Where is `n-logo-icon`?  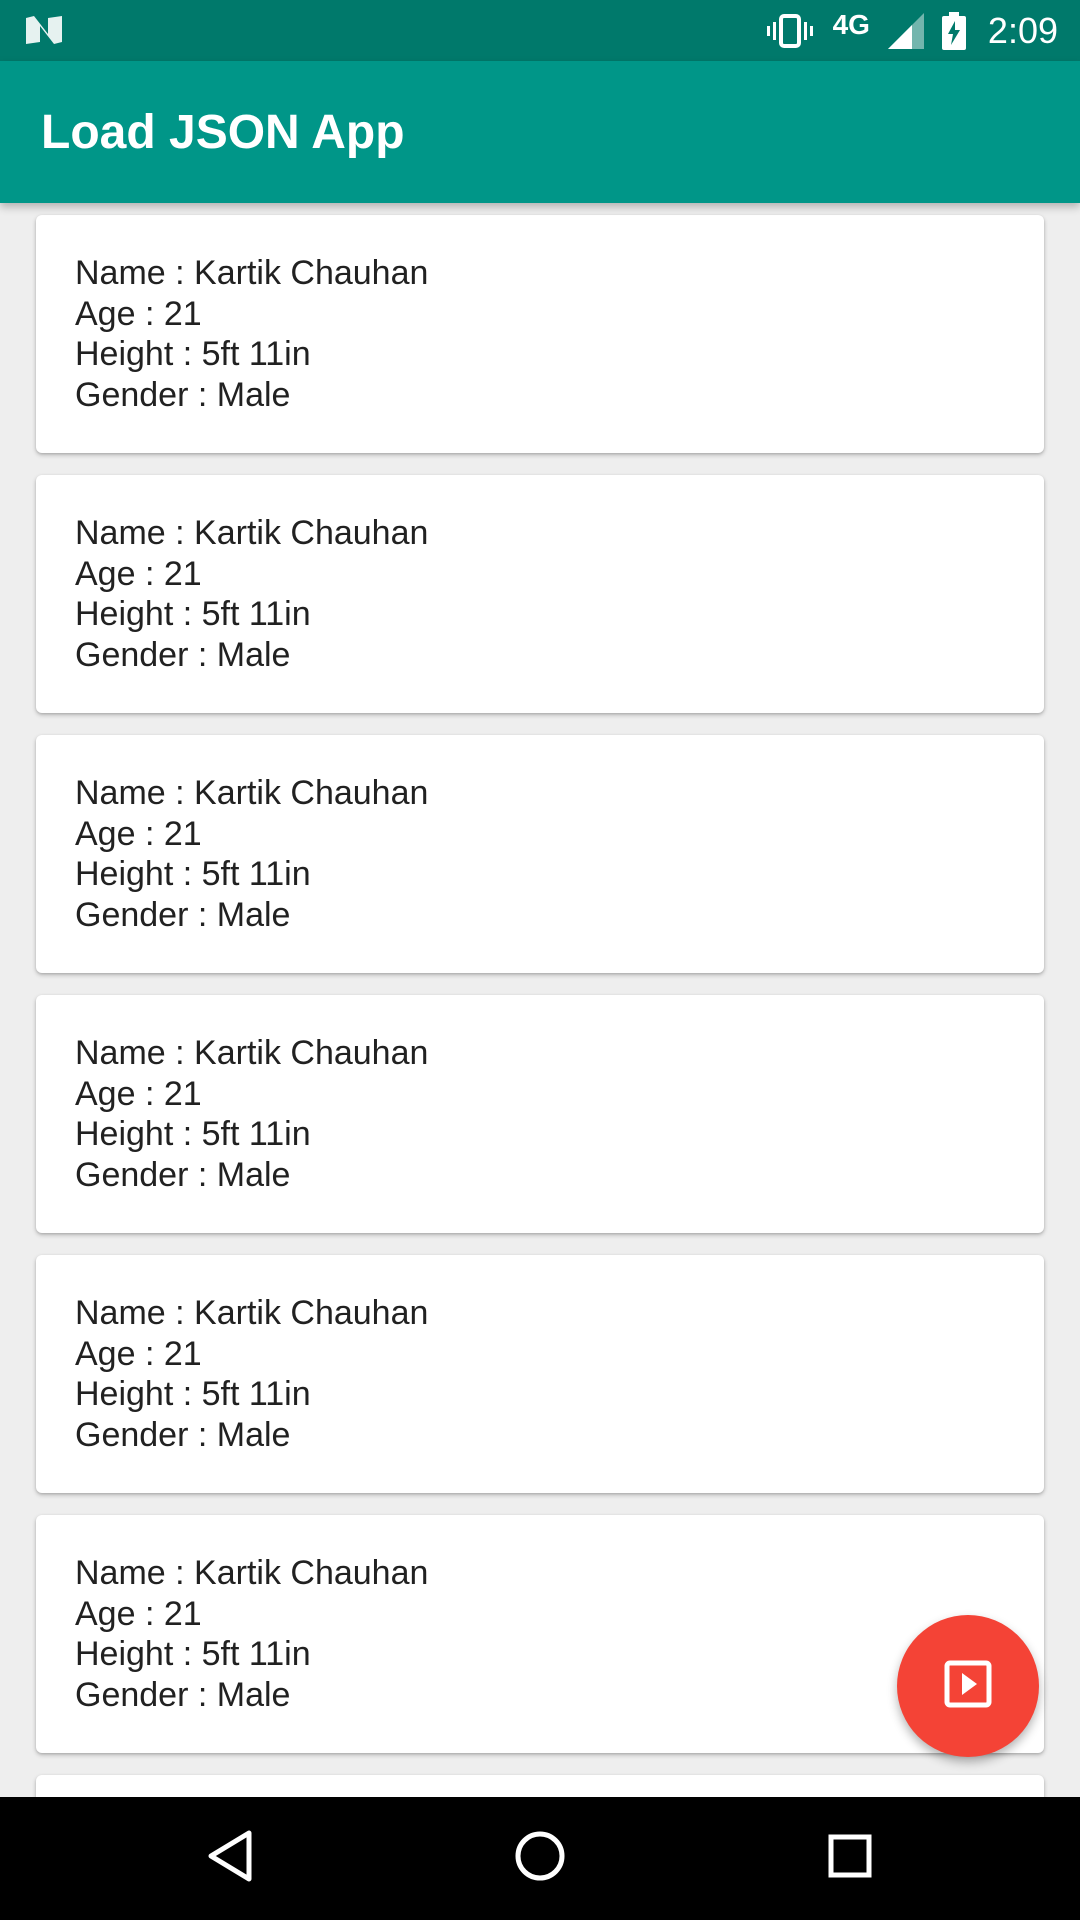
n-logo-icon is located at coordinates (44, 30).